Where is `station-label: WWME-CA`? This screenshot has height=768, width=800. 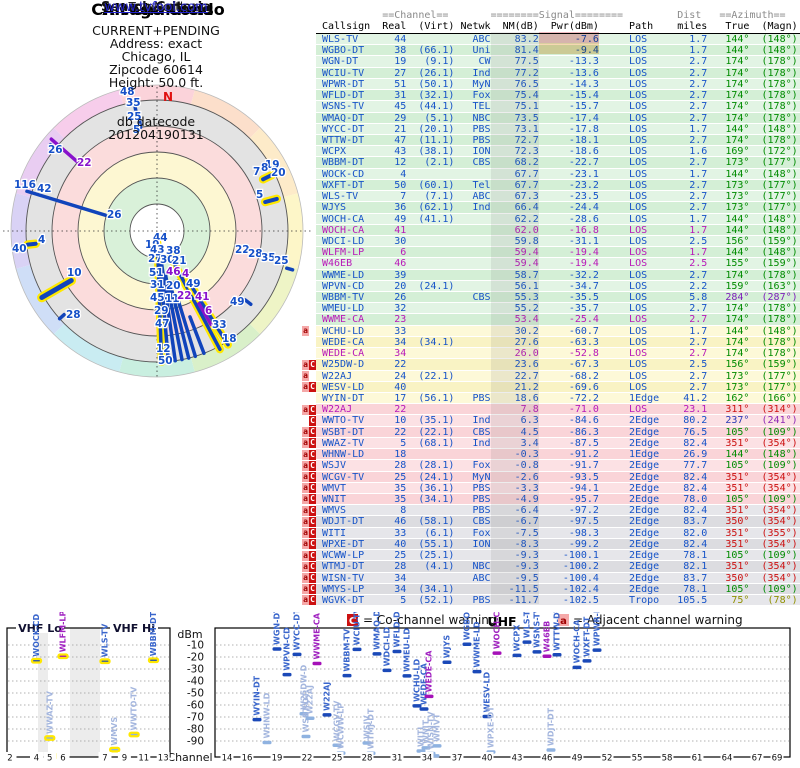 station-label: WWME-CA is located at coordinates (317, 635).